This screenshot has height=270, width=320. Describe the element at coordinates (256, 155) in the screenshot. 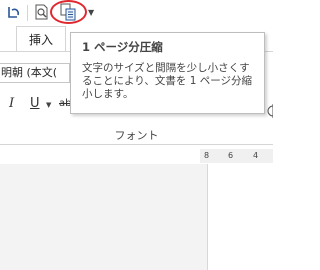

I see `ruler-mark: 4` at that location.